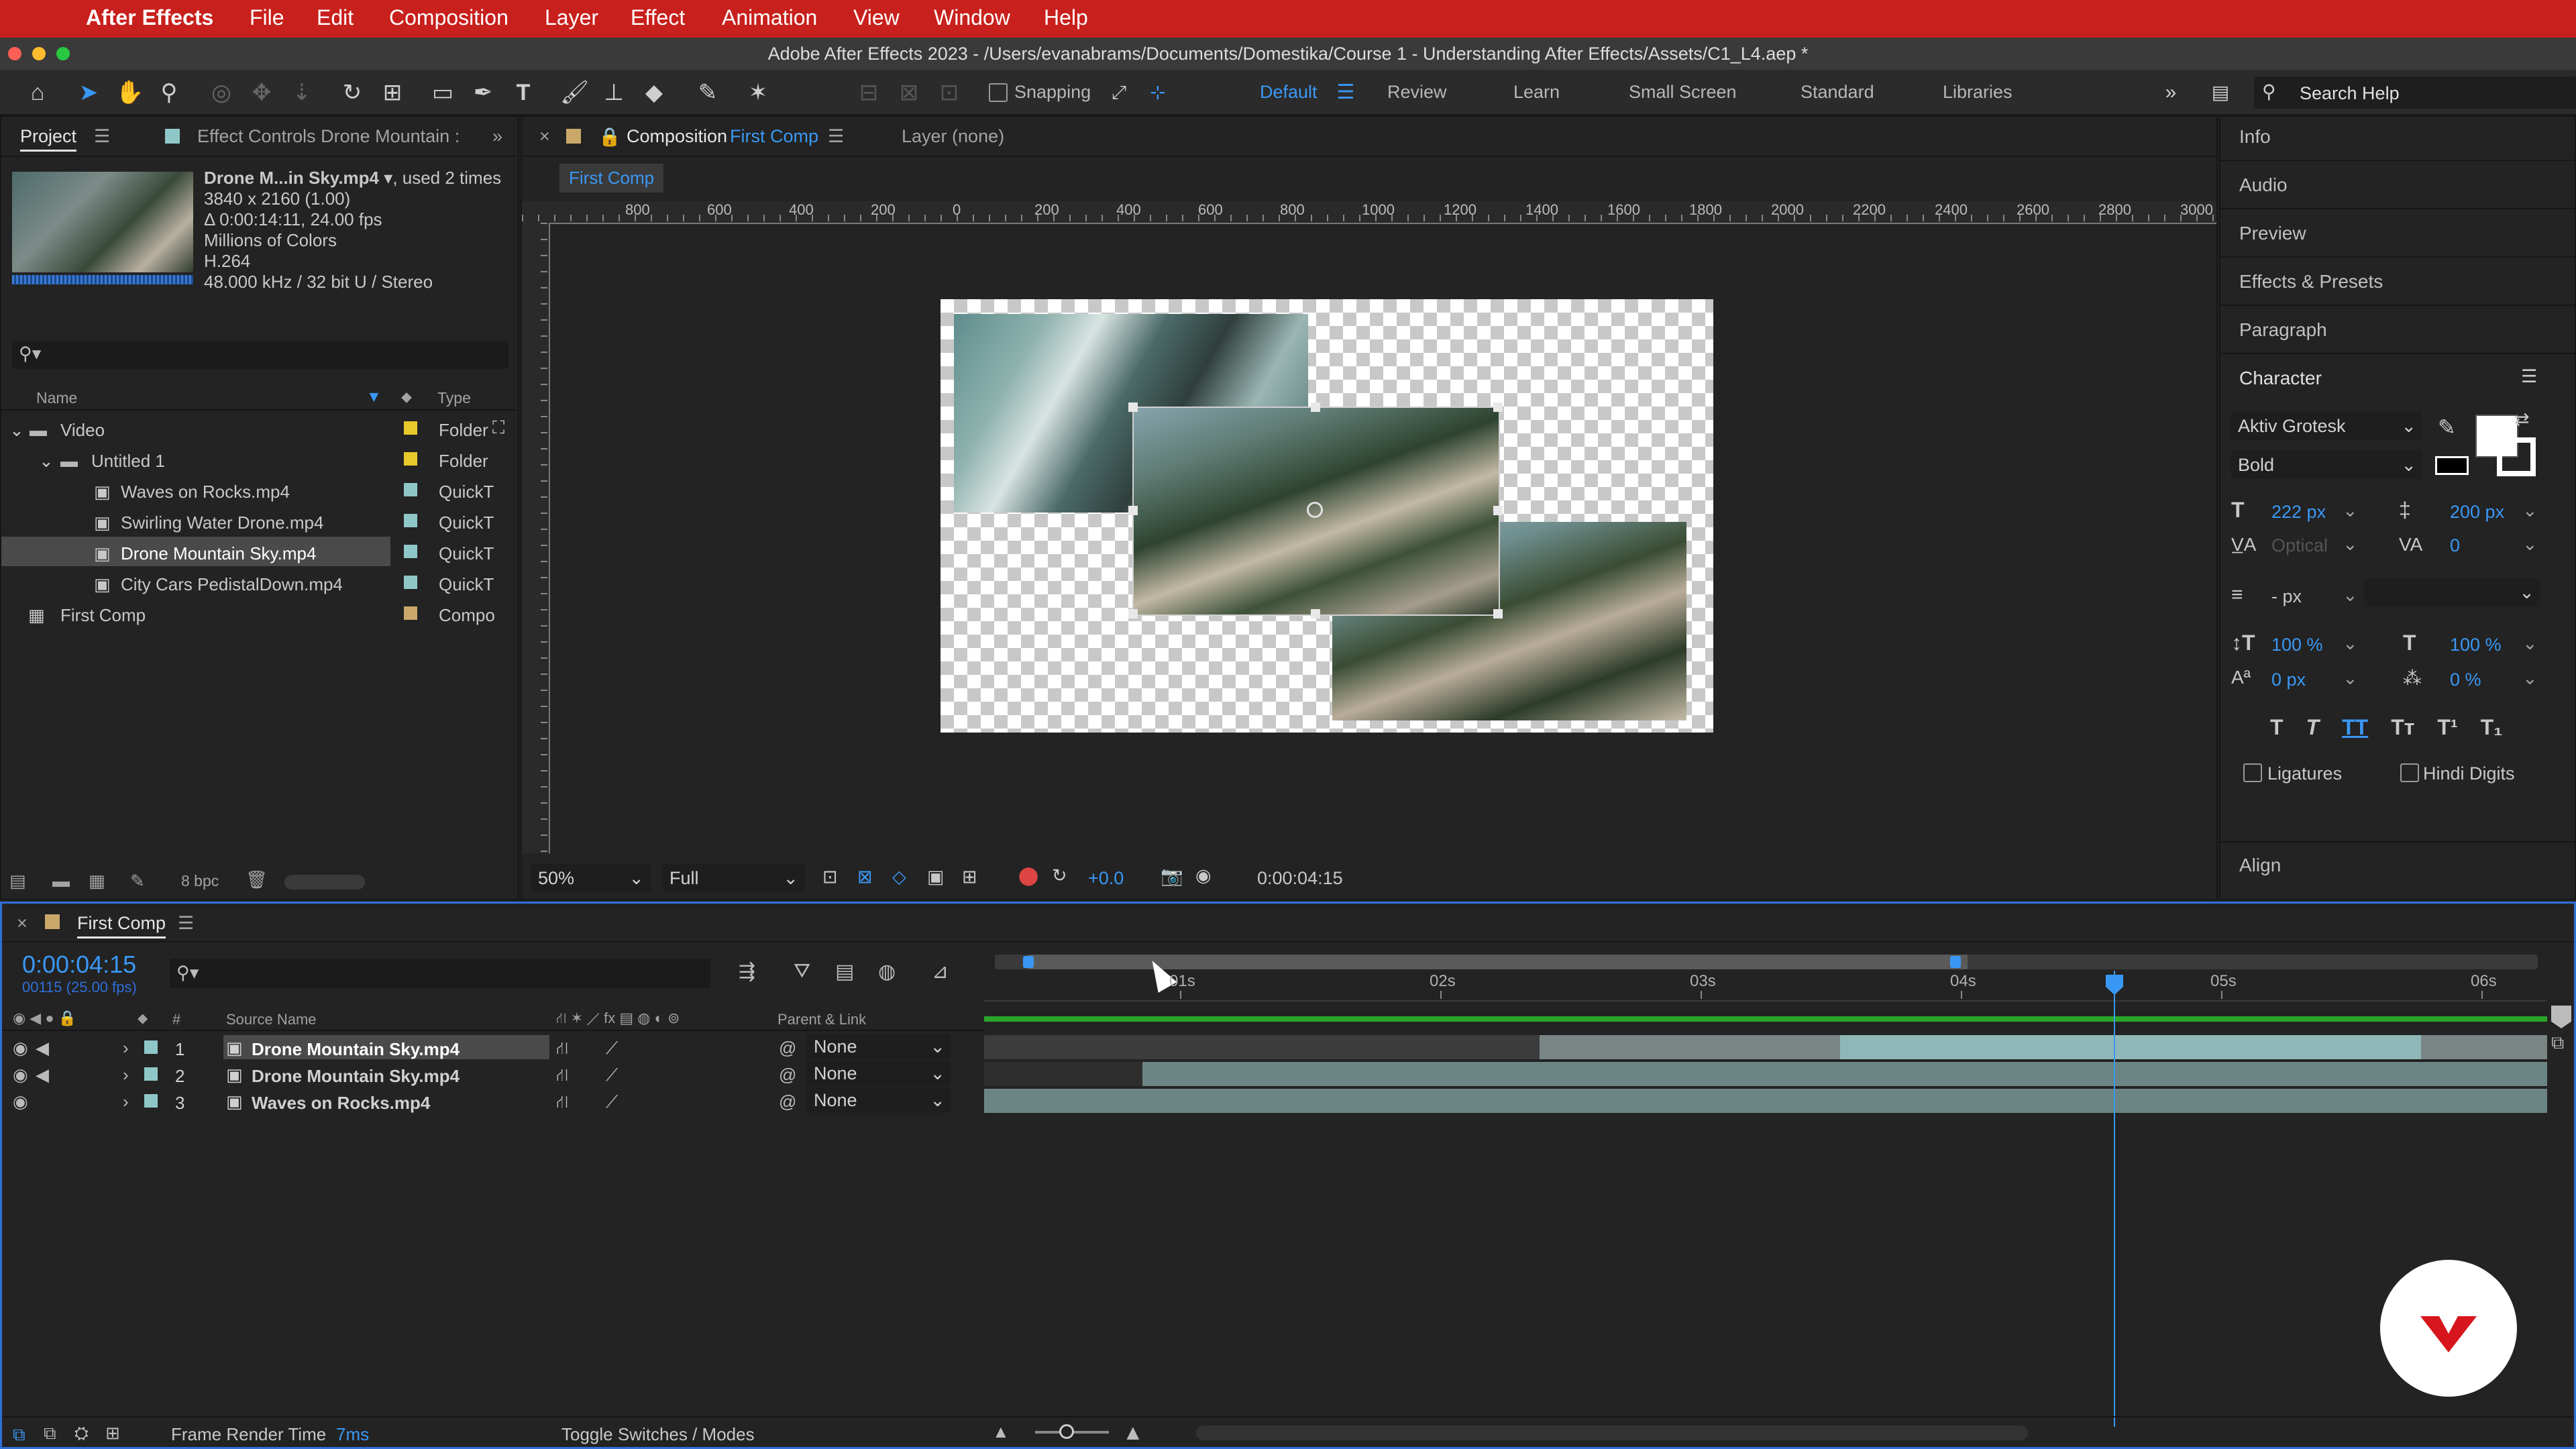 The height and width of the screenshot is (1449, 2576). Describe the element at coordinates (328, 136) in the screenshot. I see `tab-effect-controls: Effect Controls Drone Mountain :` at that location.